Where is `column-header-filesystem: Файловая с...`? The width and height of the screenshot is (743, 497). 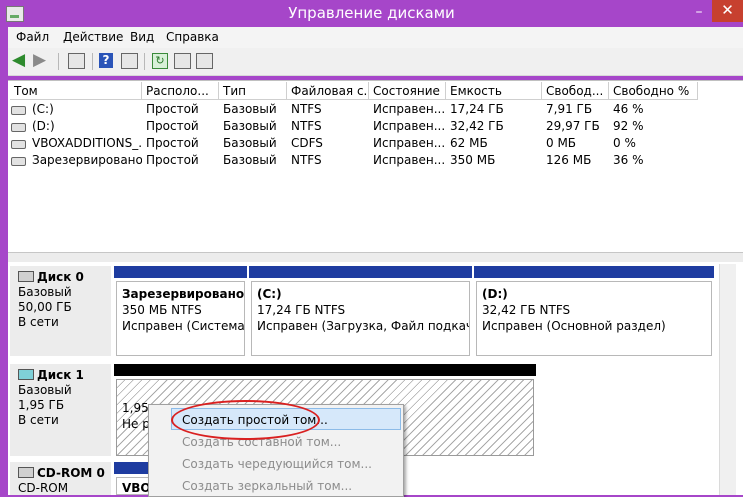
column-header-filesystem: Файловая с... is located at coordinates (328, 91).